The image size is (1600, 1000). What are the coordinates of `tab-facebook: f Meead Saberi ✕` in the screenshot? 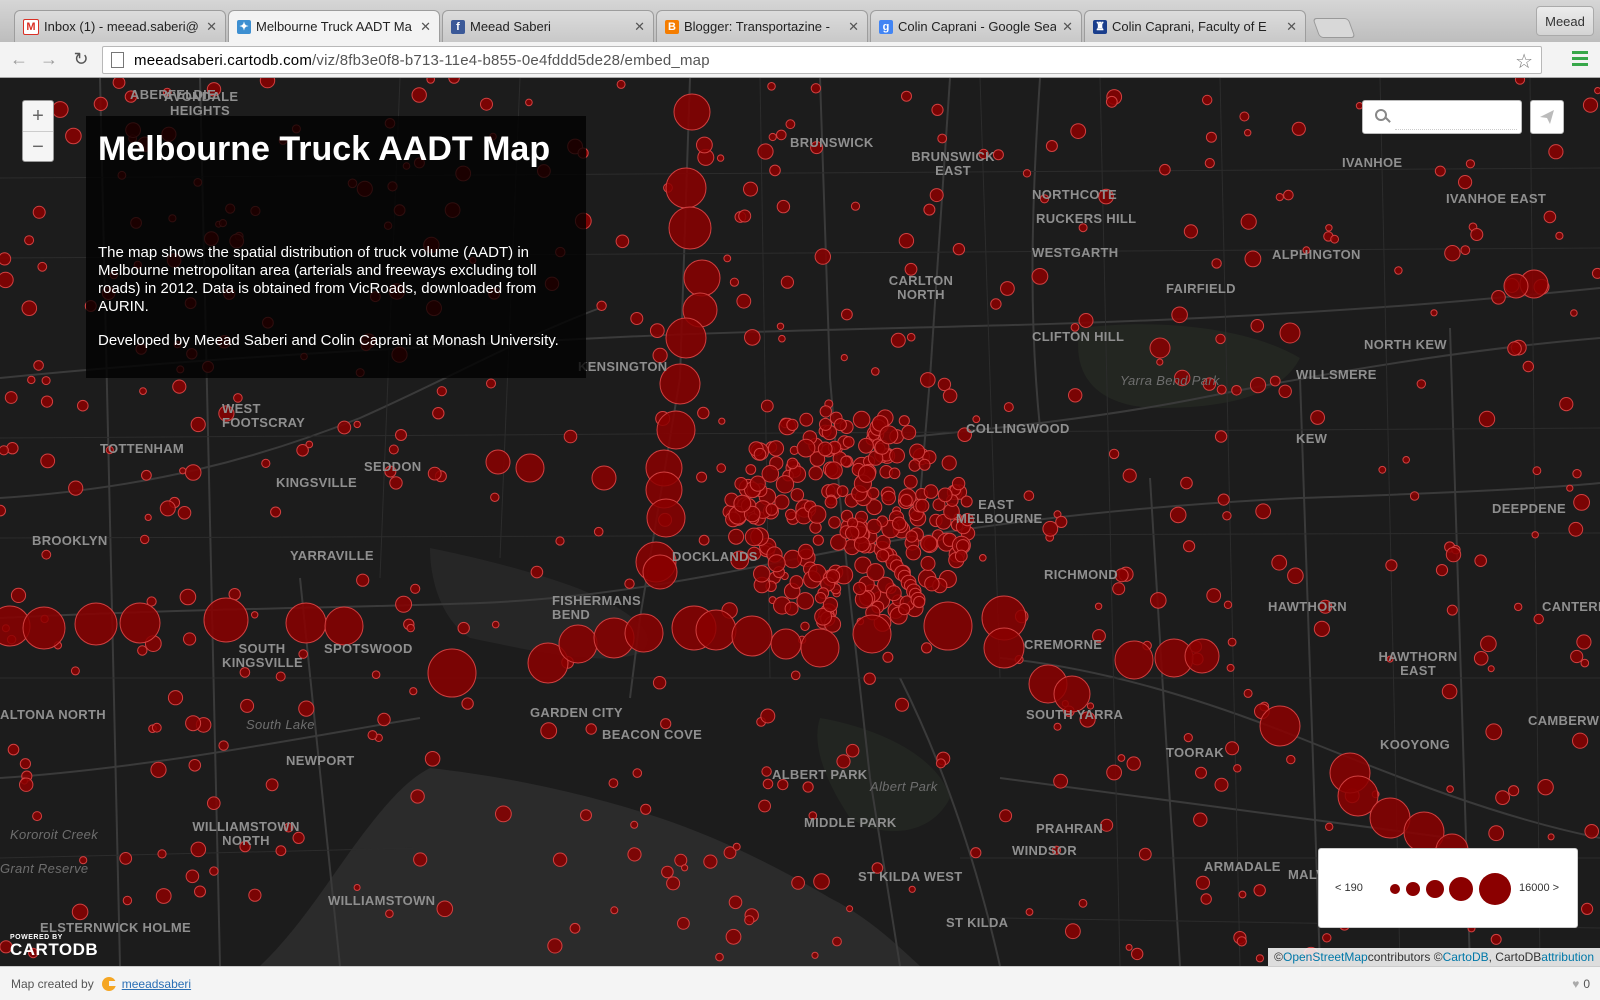 It's located at (548, 26).